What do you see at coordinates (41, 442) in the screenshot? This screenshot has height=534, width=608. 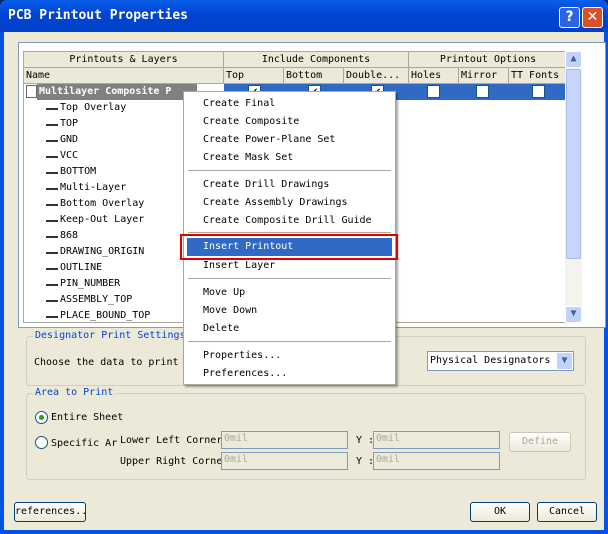 I see `specific-area-radio` at bounding box center [41, 442].